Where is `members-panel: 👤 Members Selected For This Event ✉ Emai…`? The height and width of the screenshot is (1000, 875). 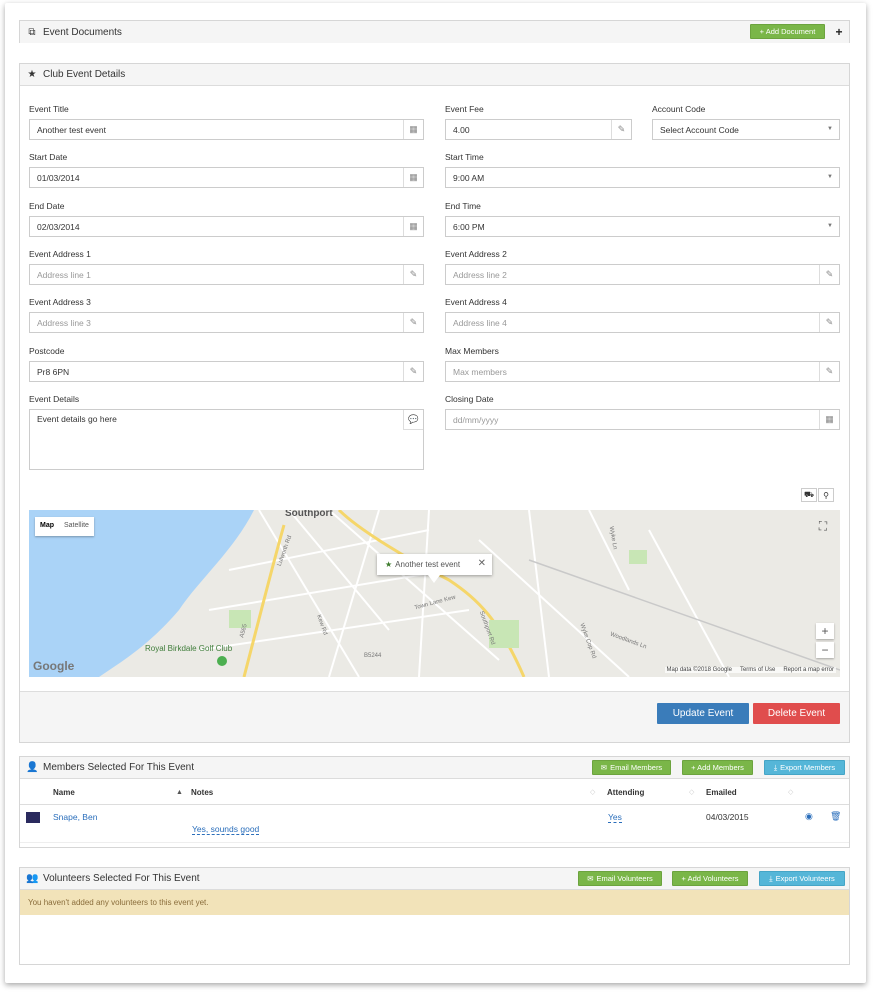 members-panel: 👤 Members Selected For This Event ✉ Emai… is located at coordinates (434, 802).